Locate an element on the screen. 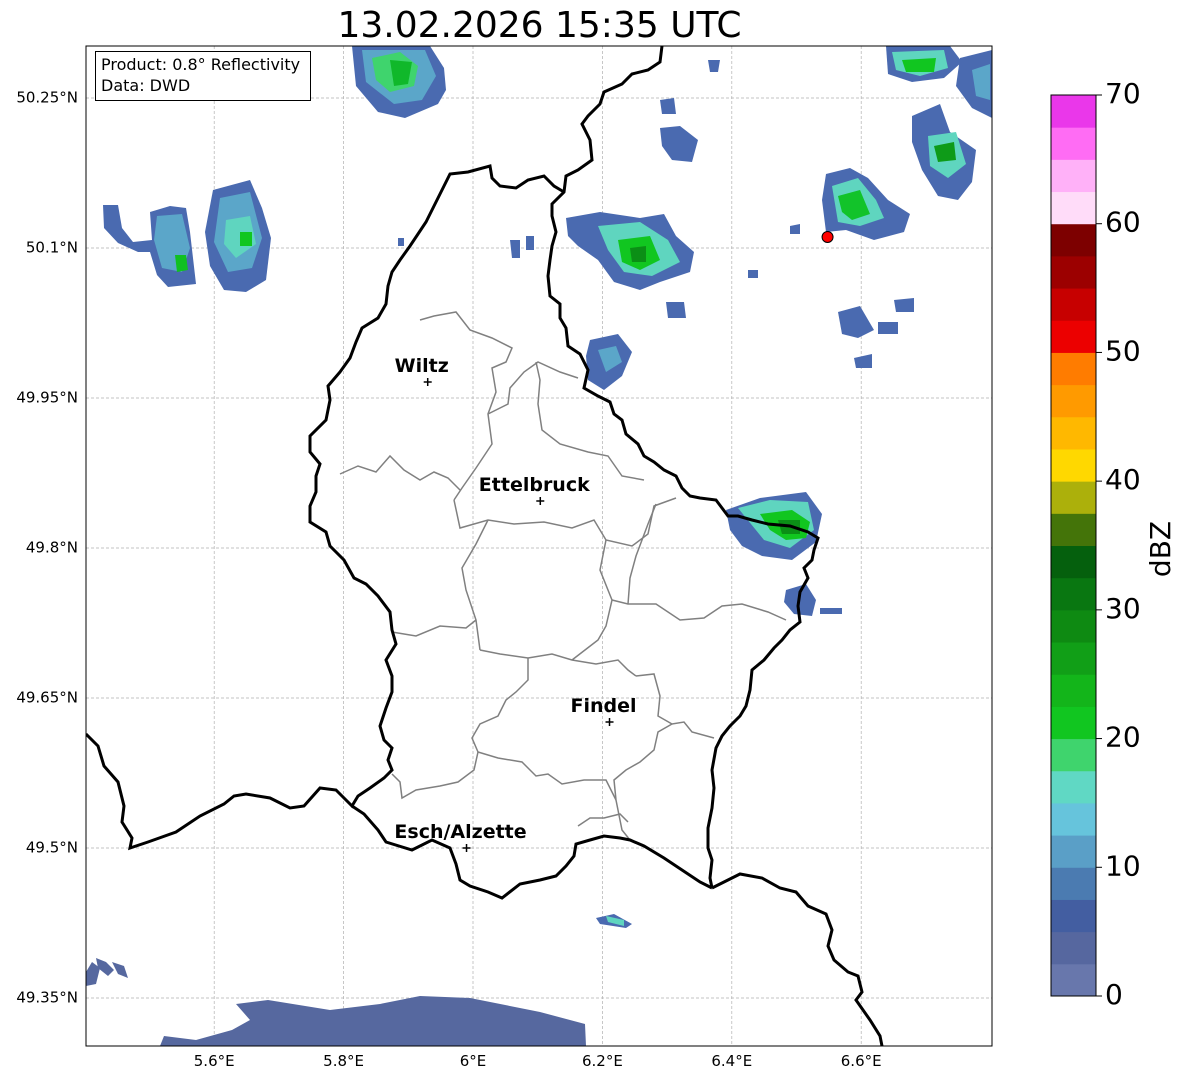 The height and width of the screenshot is (1081, 1184). lat-tick-label: 49.95°N is located at coordinates (47, 398).